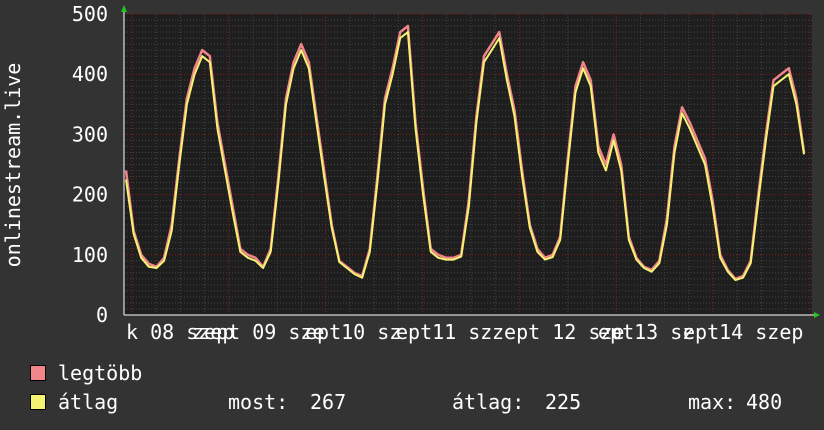 Image resolution: width=824 pixels, height=430 pixels. Describe the element at coordinates (764, 402) in the screenshot. I see `stat-max-value: 480` at that location.